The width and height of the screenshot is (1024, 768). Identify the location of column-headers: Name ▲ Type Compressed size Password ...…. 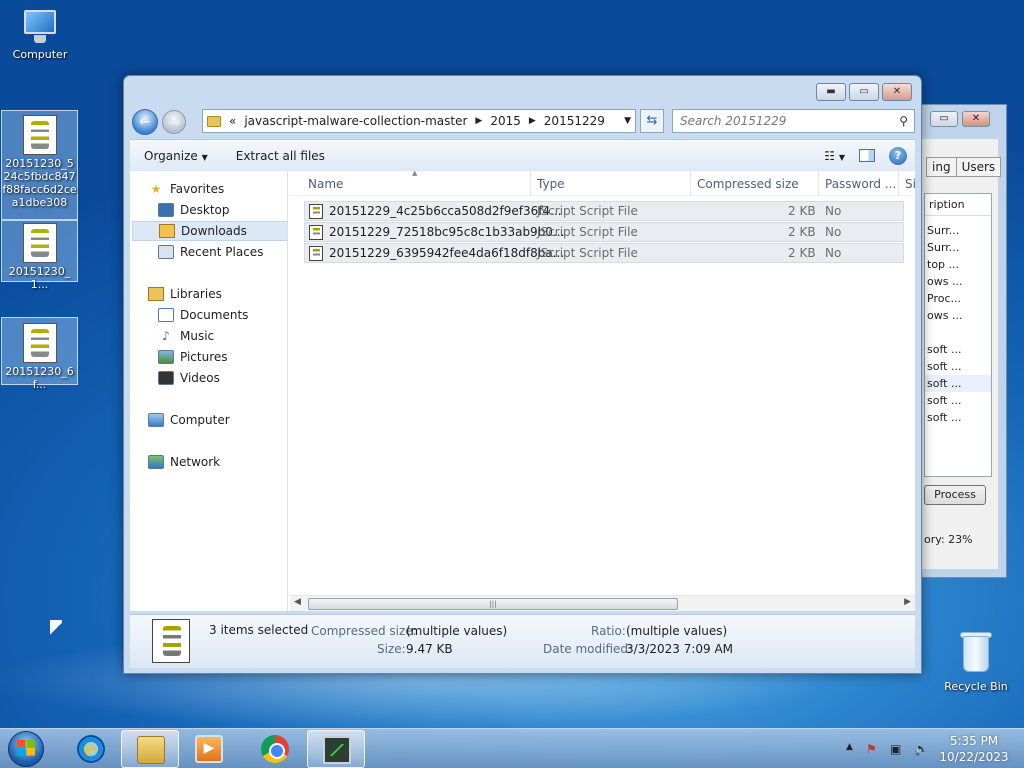
(602, 183).